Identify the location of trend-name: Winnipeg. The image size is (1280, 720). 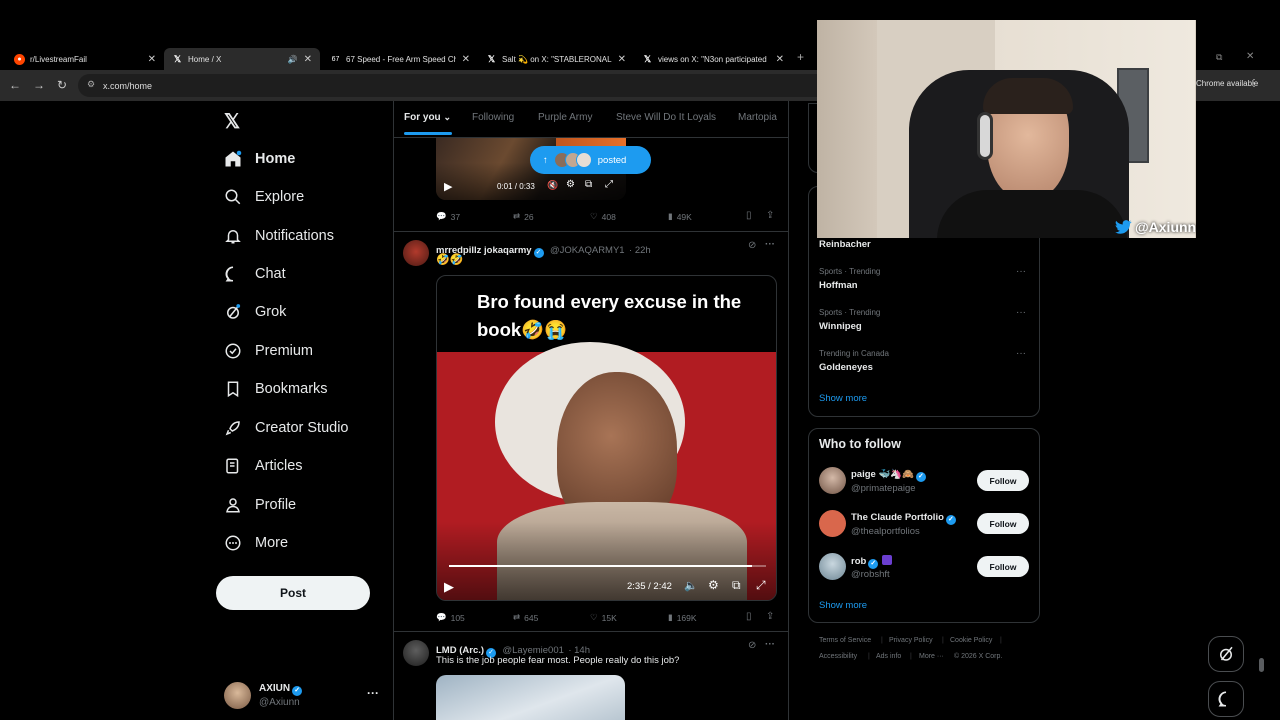
(840, 326).